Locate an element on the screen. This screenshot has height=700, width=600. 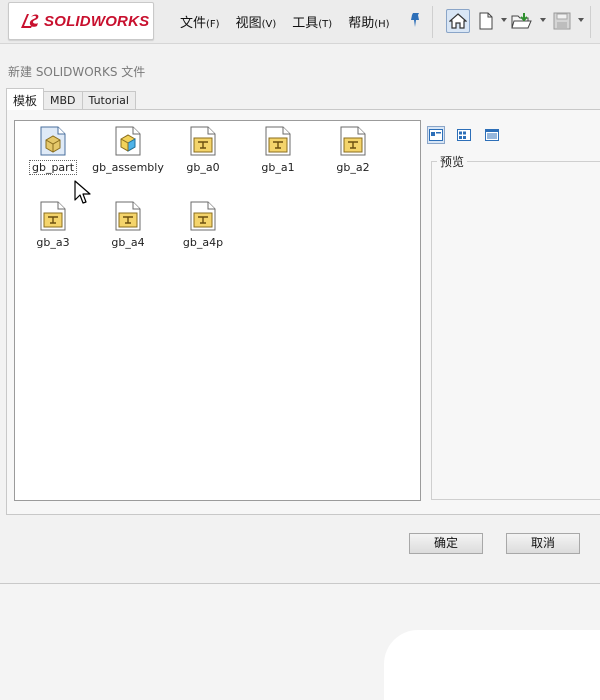
template-gb-part: gb_part is located at coordinates (53, 150).